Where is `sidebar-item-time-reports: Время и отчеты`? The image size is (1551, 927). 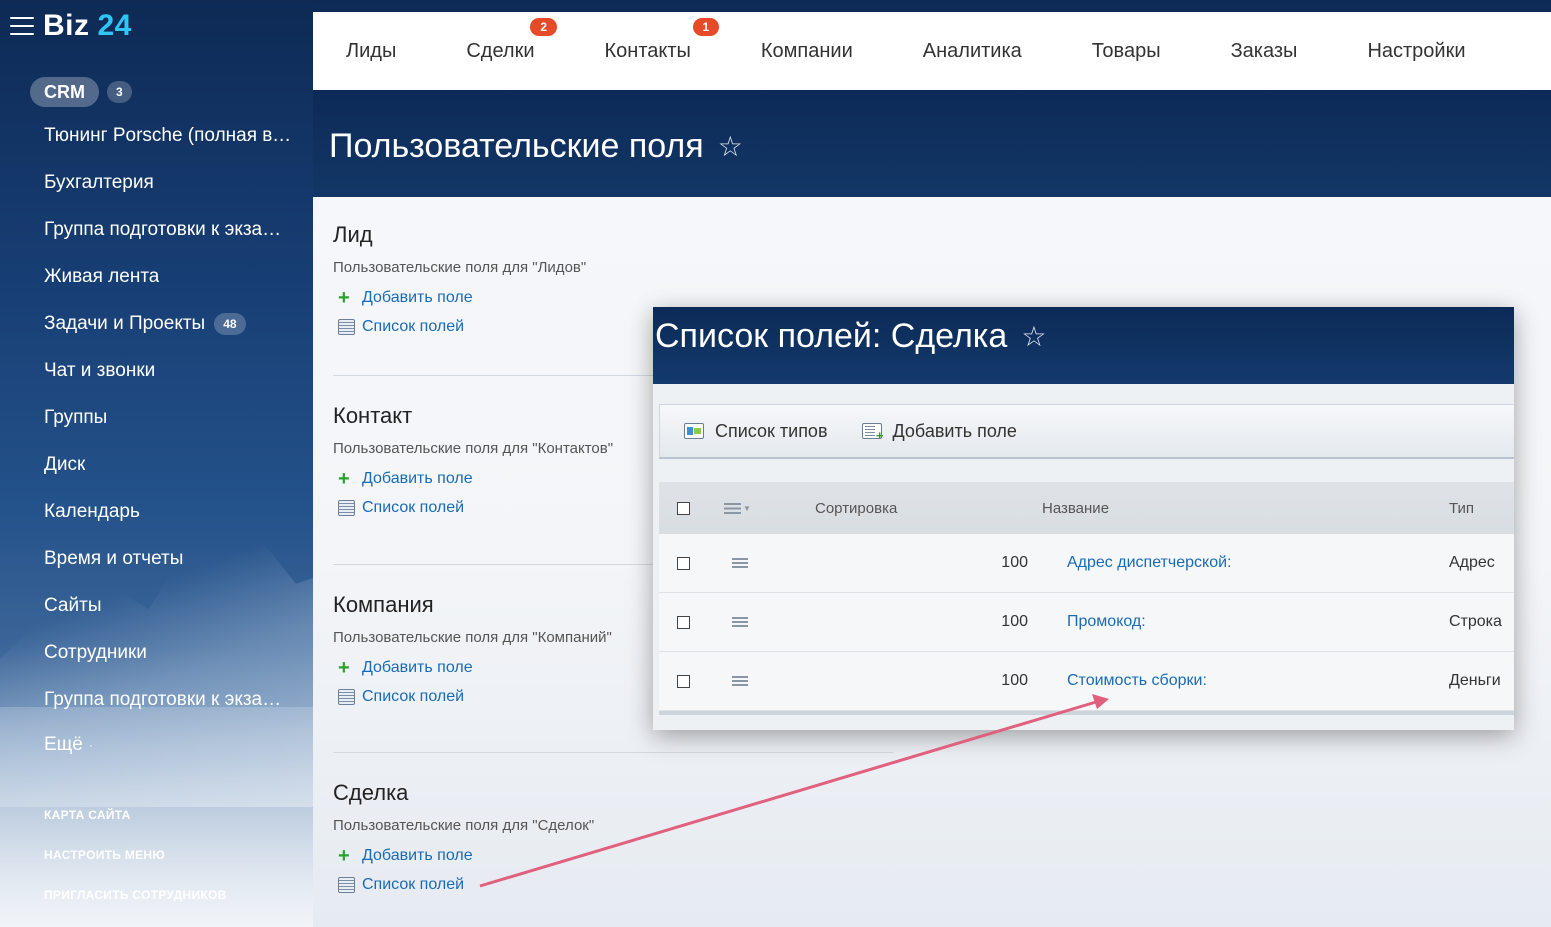
sidebar-item-time-reports: Время и отчеты is located at coordinates (169, 558).